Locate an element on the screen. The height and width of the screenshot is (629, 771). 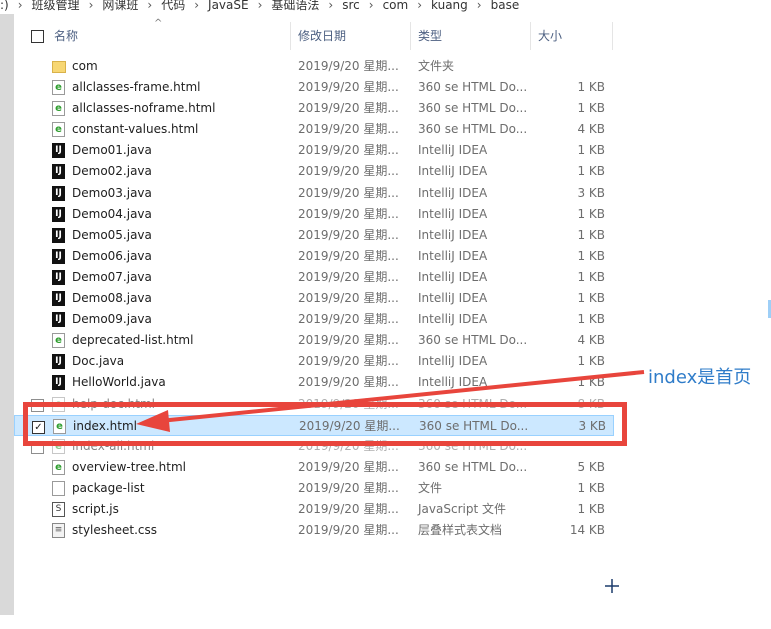
file-type: 层叠样式表文档 is located at coordinates (460, 530).